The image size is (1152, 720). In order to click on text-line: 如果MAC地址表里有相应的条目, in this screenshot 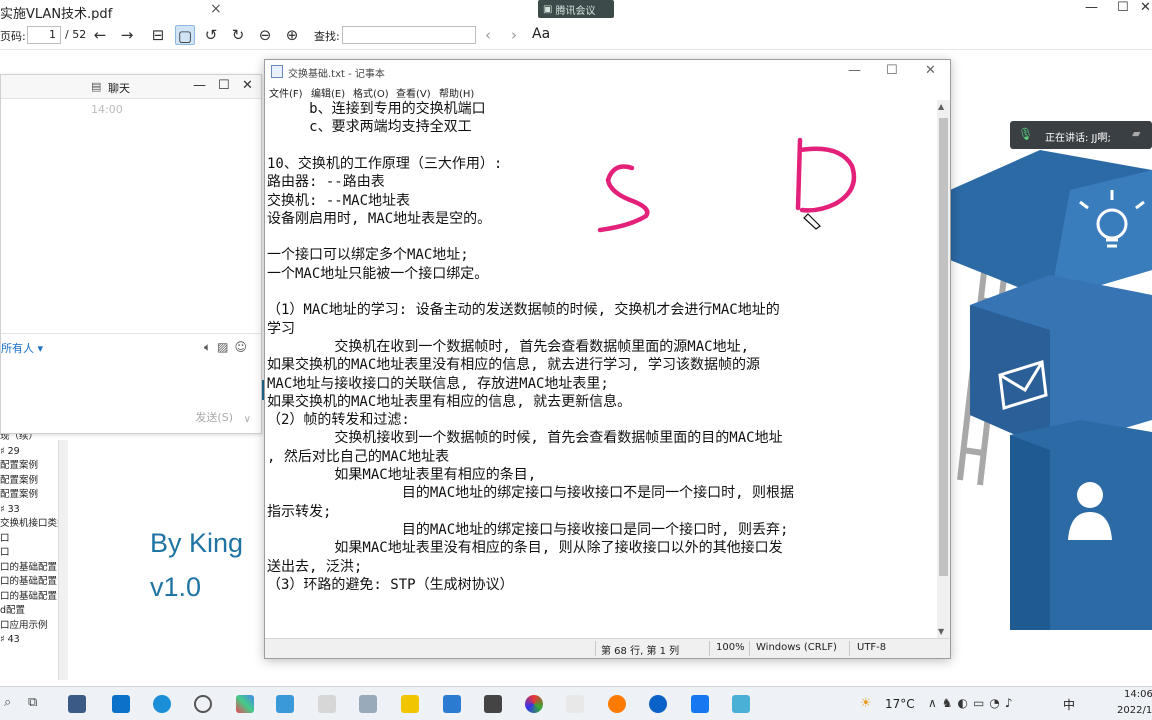, I will do `click(402, 475)`.